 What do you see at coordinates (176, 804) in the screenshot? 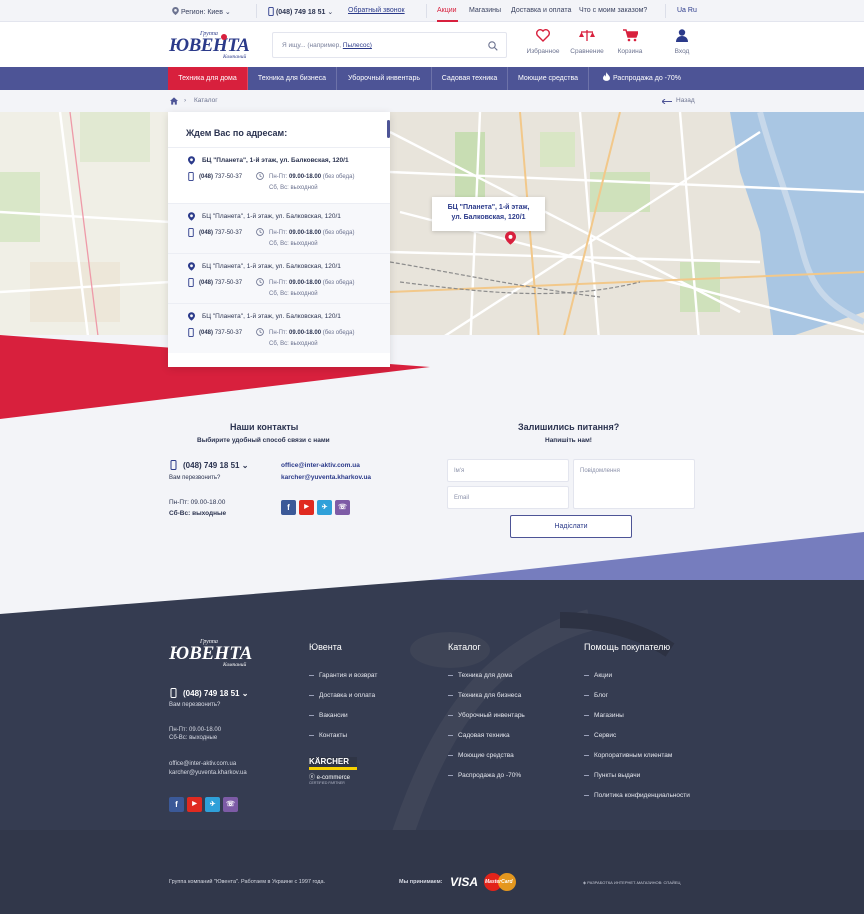
I see `footer-facebook-icon: f` at bounding box center [176, 804].